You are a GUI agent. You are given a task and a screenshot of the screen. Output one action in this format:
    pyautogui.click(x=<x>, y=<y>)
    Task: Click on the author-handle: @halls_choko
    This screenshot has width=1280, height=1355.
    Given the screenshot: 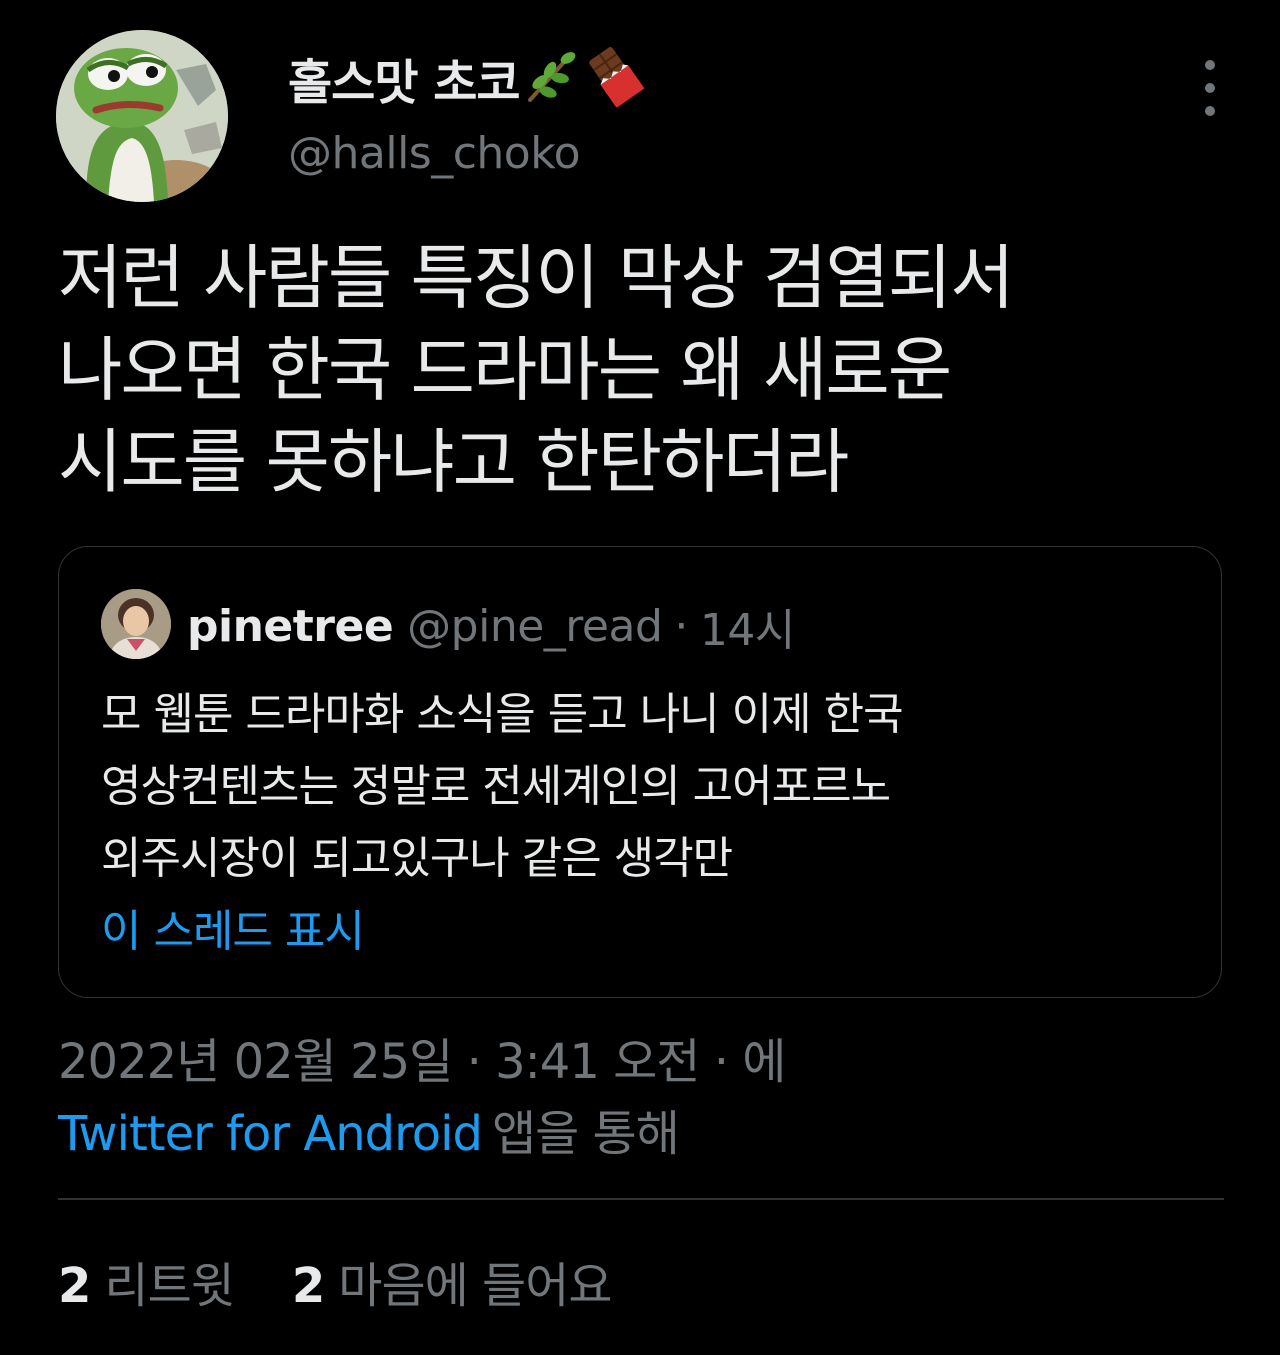 What is the action you would take?
    pyautogui.click(x=434, y=153)
    